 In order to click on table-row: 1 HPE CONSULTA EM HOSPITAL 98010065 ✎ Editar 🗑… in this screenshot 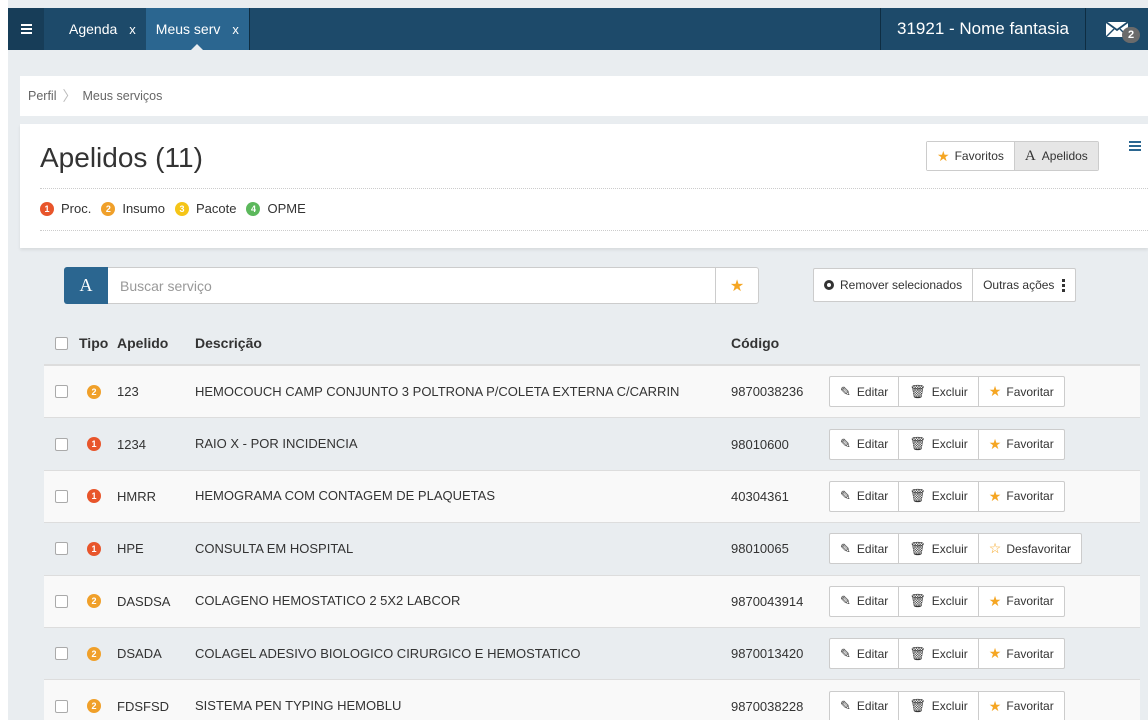, I will do `click(592, 549)`.